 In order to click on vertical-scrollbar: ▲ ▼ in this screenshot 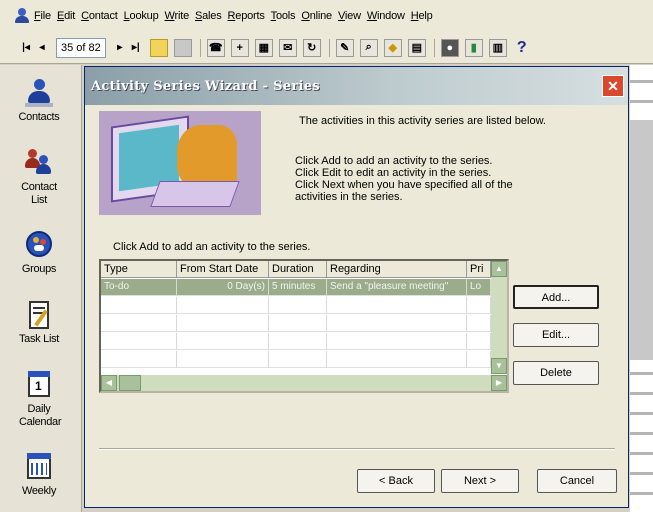, I will do `click(499, 317)`.